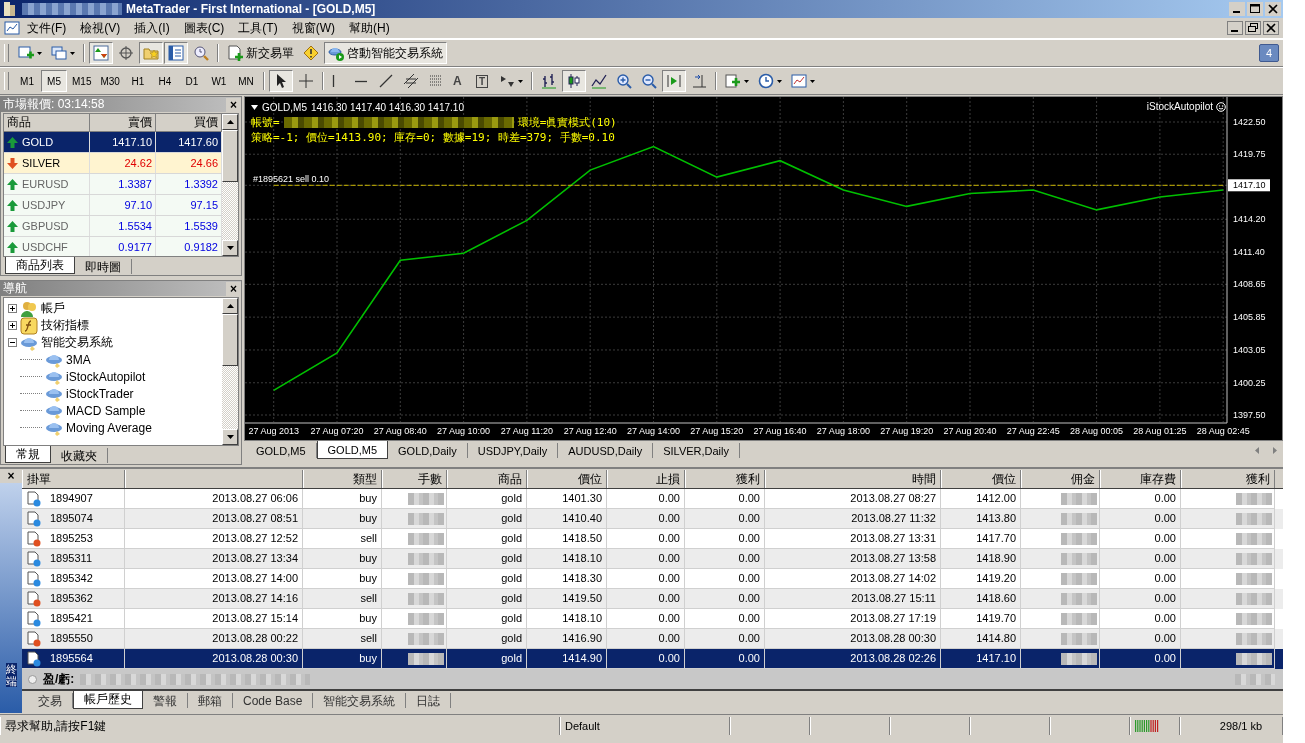 Image resolution: width=1305 pixels, height=743 pixels. Describe the element at coordinates (165, 700) in the screenshot. I see `terminal-tab: 警報` at that location.